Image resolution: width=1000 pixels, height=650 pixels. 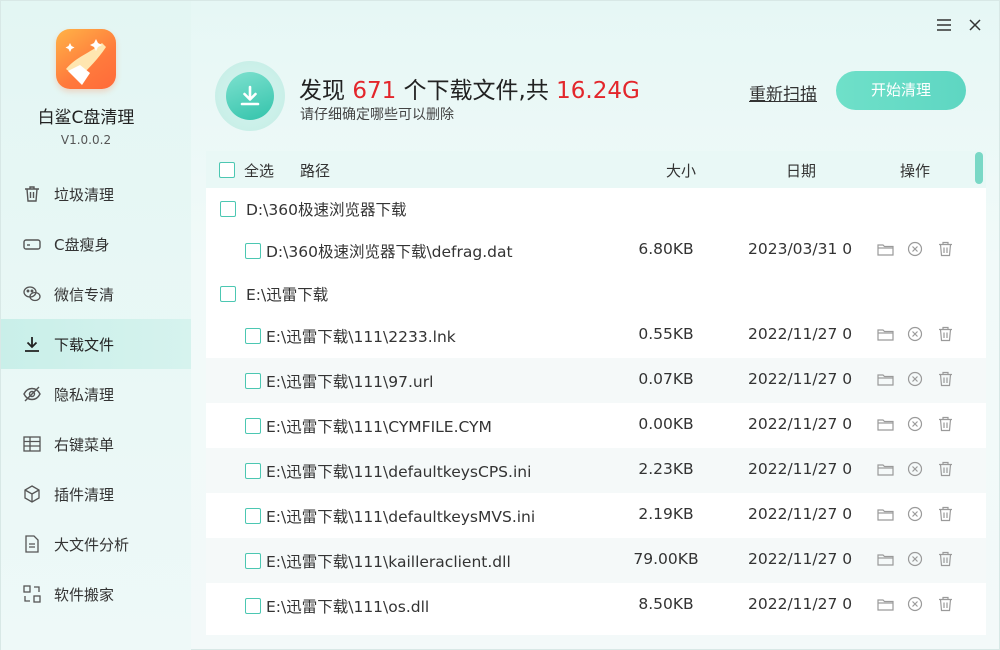 I want to click on sidebar-item-downloads: 下载文件, so click(x=96, y=344).